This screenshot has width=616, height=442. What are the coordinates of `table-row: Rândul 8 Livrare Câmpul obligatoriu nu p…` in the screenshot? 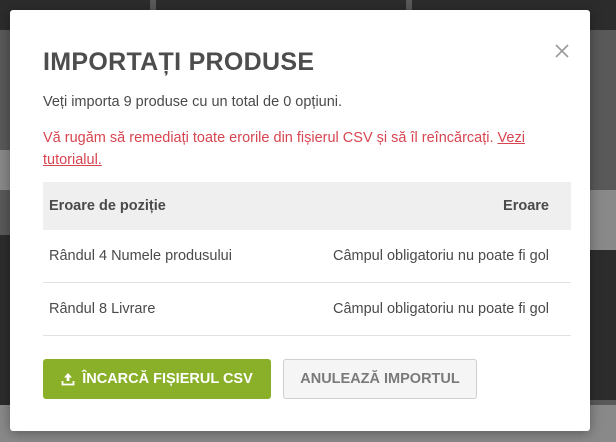 It's located at (307, 309).